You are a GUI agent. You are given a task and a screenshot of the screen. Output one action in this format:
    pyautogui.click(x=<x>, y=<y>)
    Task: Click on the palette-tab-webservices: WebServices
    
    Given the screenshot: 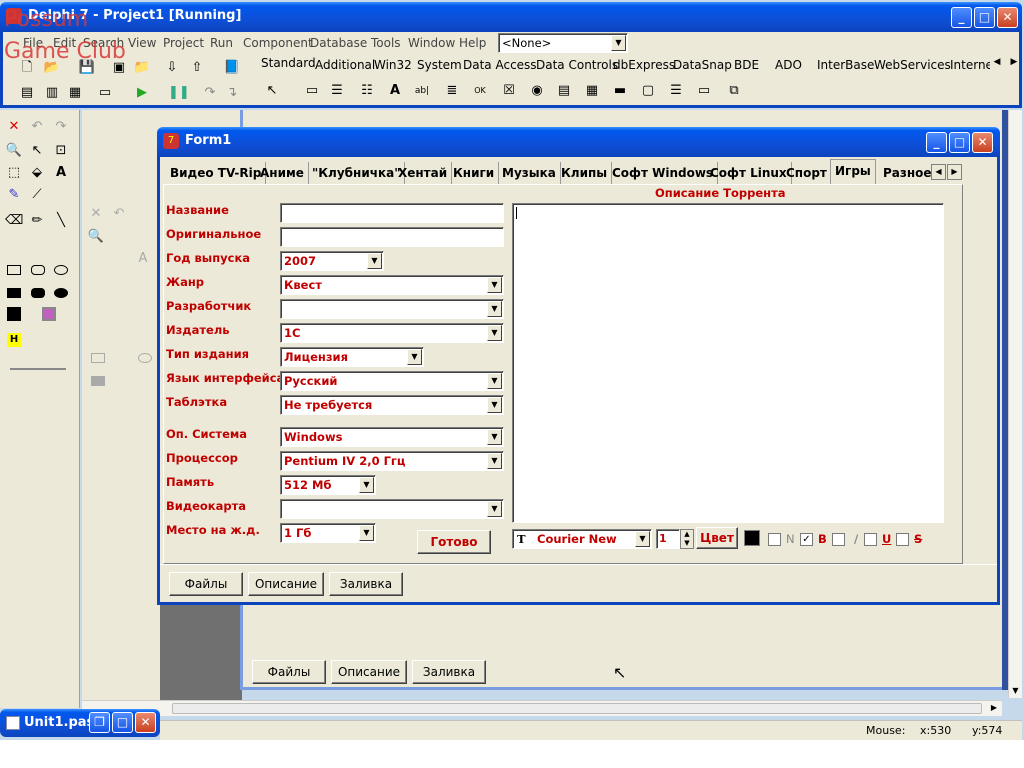 What is the action you would take?
    pyautogui.click(x=912, y=65)
    